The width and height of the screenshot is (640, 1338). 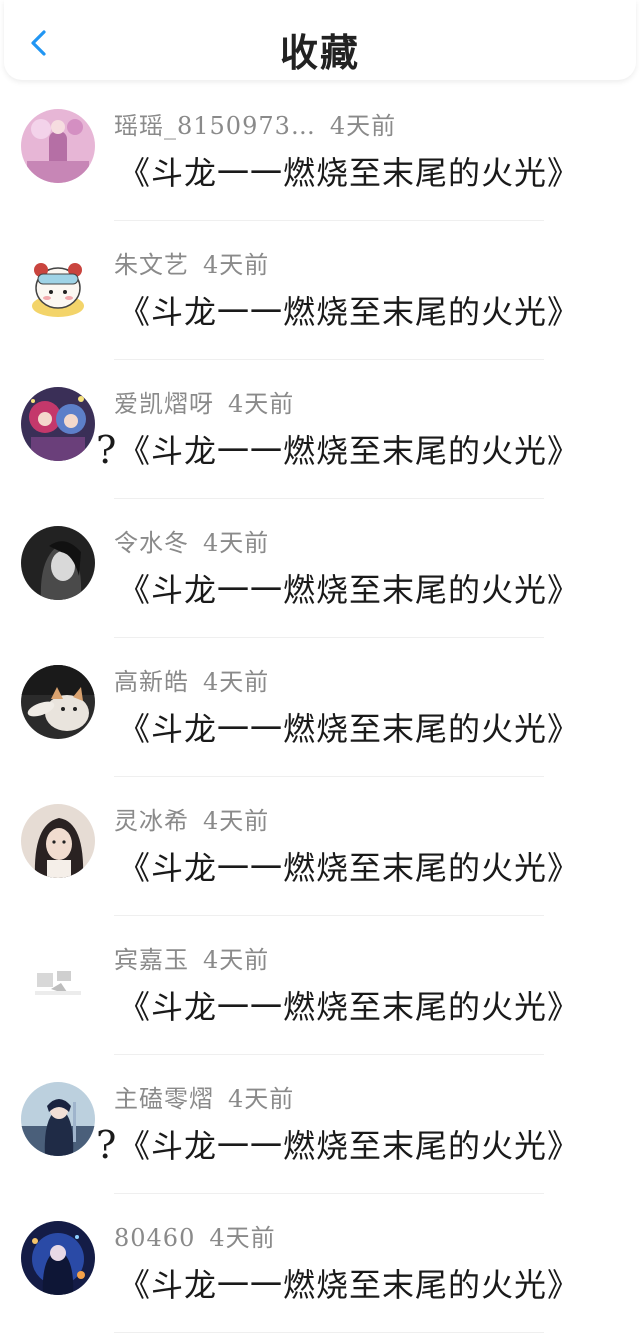 What do you see at coordinates (154, 1238) in the screenshot?
I see `username: 80460` at bounding box center [154, 1238].